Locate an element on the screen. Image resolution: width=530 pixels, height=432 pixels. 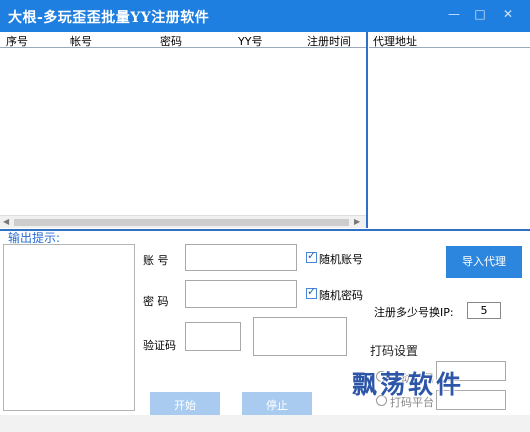
scroll-left-icon: ◀ is located at coordinates (6, 221).